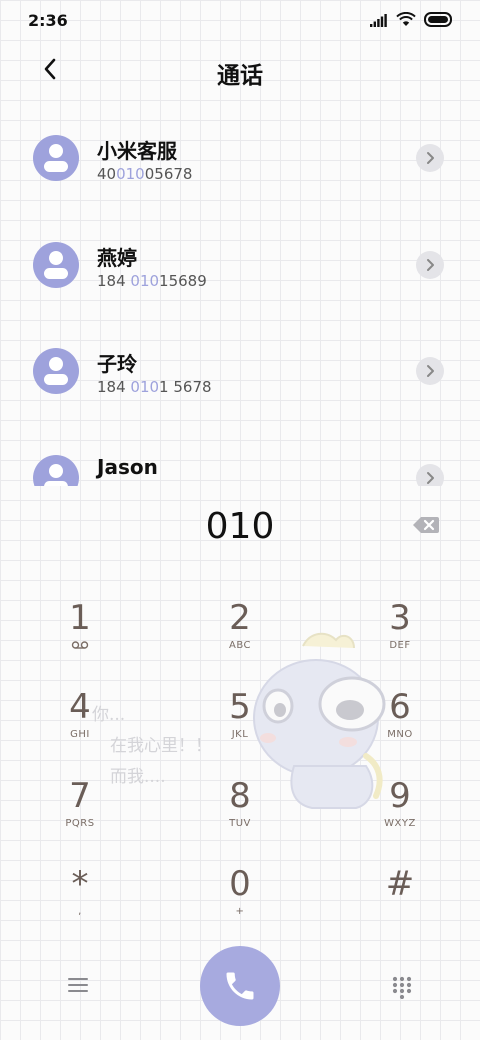 Image resolution: width=480 pixels, height=1040 pixels. What do you see at coordinates (80, 796) in the screenshot?
I see `key-digit: 7` at bounding box center [80, 796].